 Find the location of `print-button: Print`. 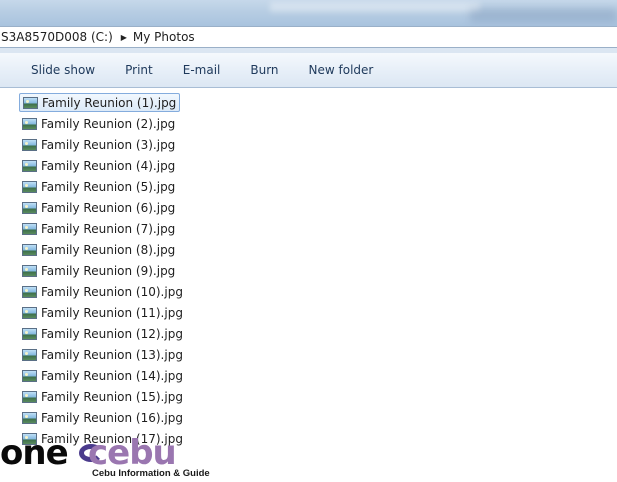

print-button: Print is located at coordinates (139, 70).